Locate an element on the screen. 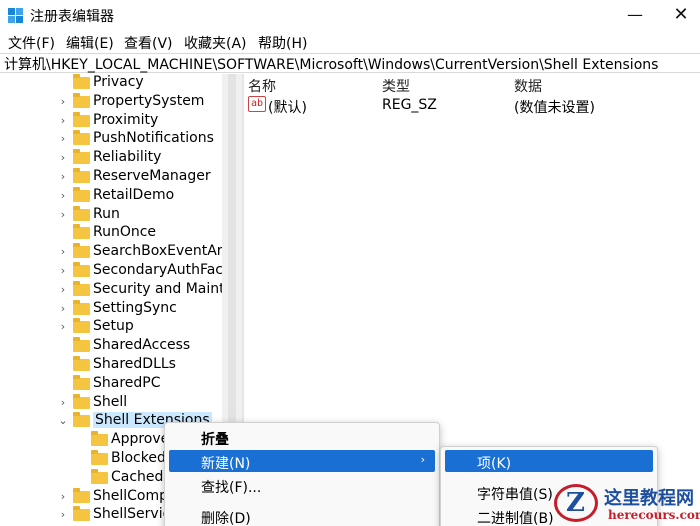 The height and width of the screenshot is (526, 700). close-button: ✕ is located at coordinates (681, 16).